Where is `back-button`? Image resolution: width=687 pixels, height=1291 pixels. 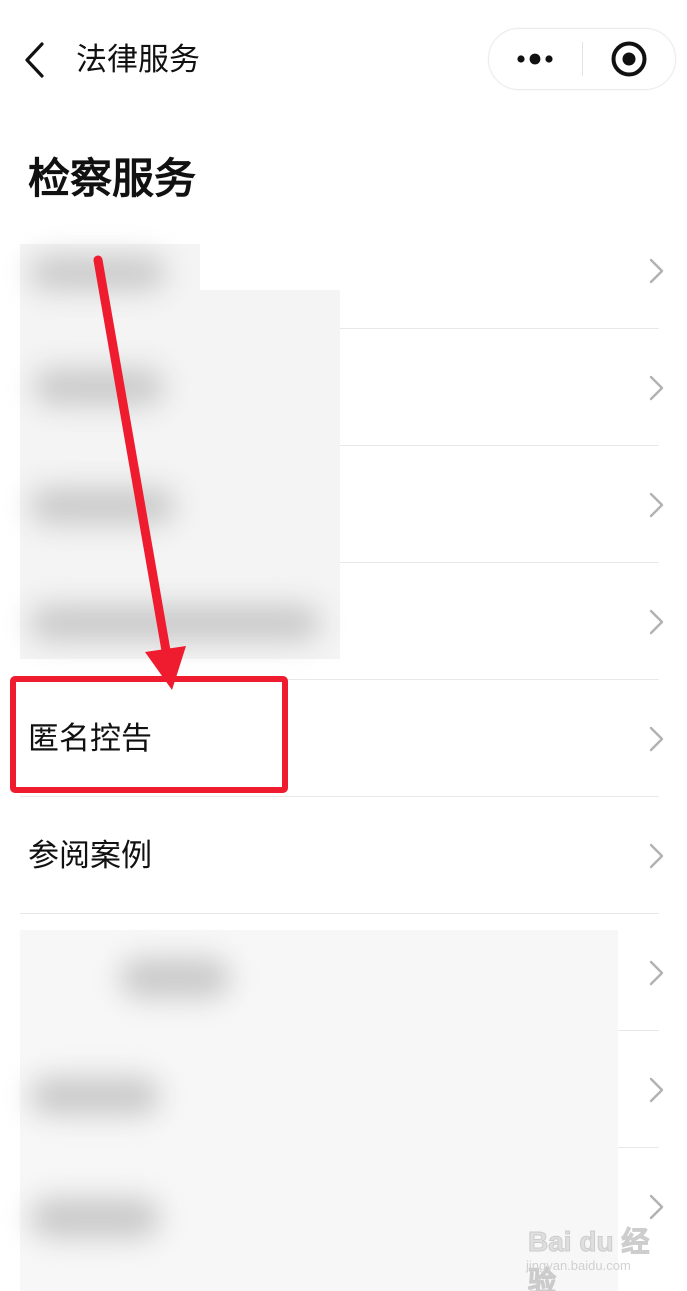
back-button is located at coordinates (34, 60).